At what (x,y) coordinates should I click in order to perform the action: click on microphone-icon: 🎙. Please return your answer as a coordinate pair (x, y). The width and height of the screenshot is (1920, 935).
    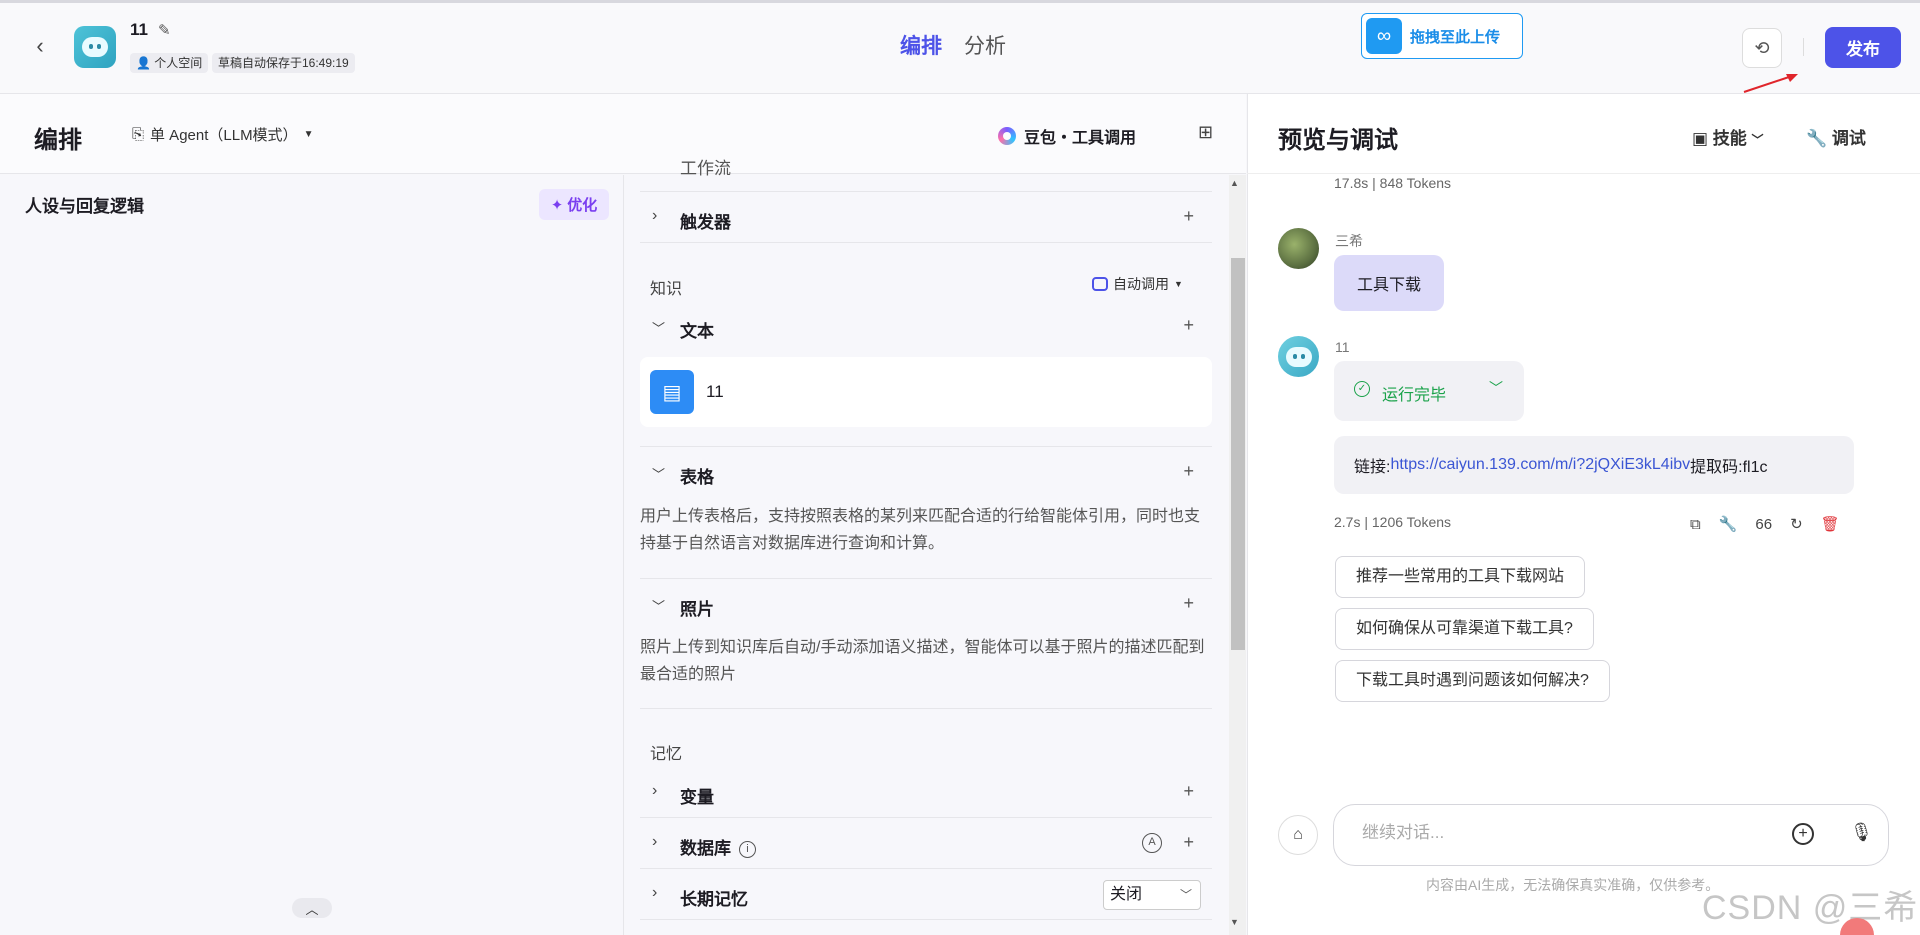
    Looking at the image, I should click on (1861, 832).